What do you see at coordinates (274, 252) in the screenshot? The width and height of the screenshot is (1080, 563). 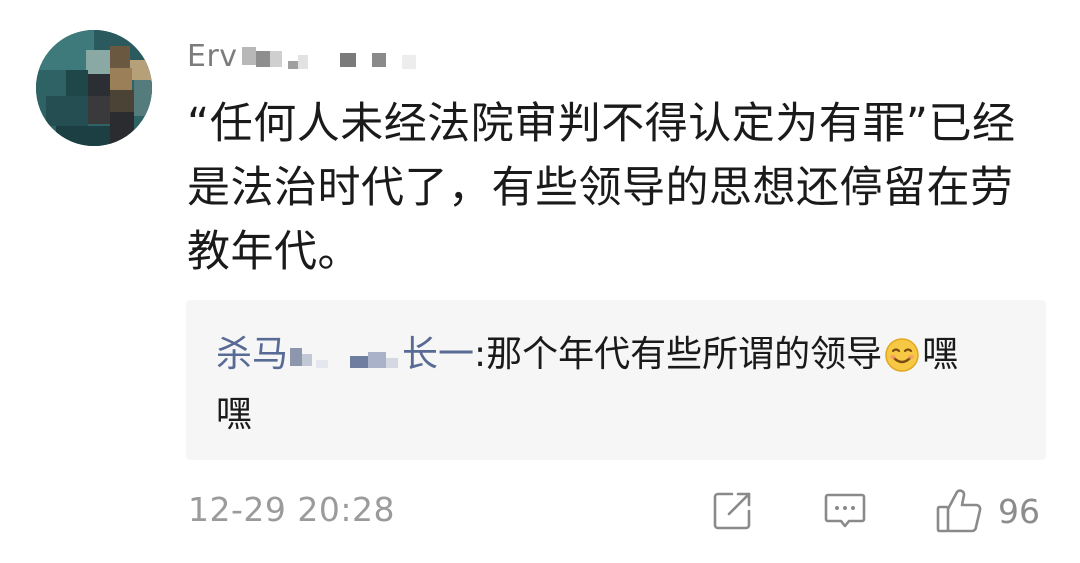 I see `comment-text-line: 教年代。` at bounding box center [274, 252].